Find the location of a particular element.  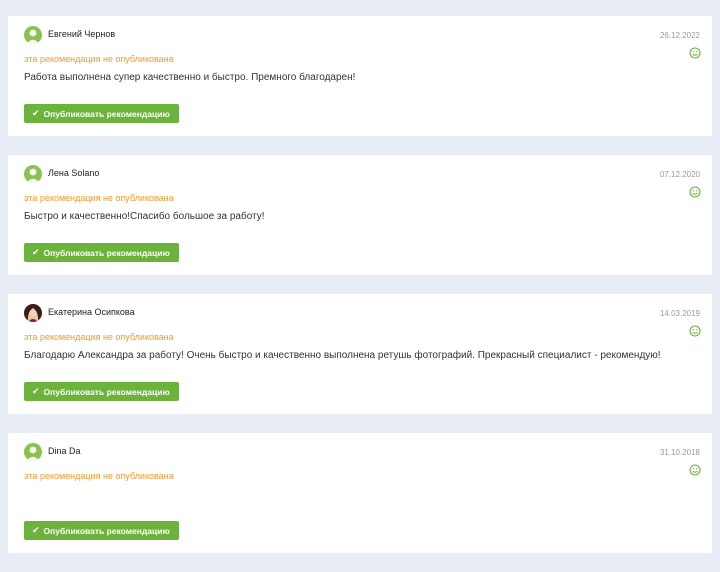

review-date: 26.12.2022 is located at coordinates (679, 35).